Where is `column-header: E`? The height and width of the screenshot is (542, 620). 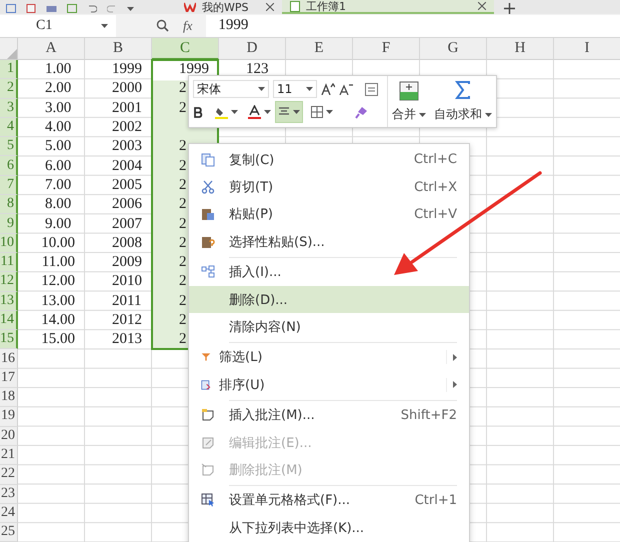
column-header: E is located at coordinates (319, 49).